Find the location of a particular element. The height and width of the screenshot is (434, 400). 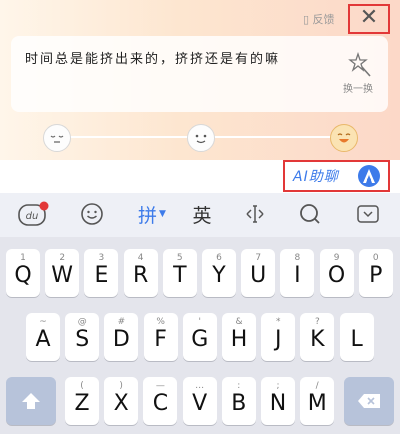

key-t: 5T is located at coordinates (179, 273).